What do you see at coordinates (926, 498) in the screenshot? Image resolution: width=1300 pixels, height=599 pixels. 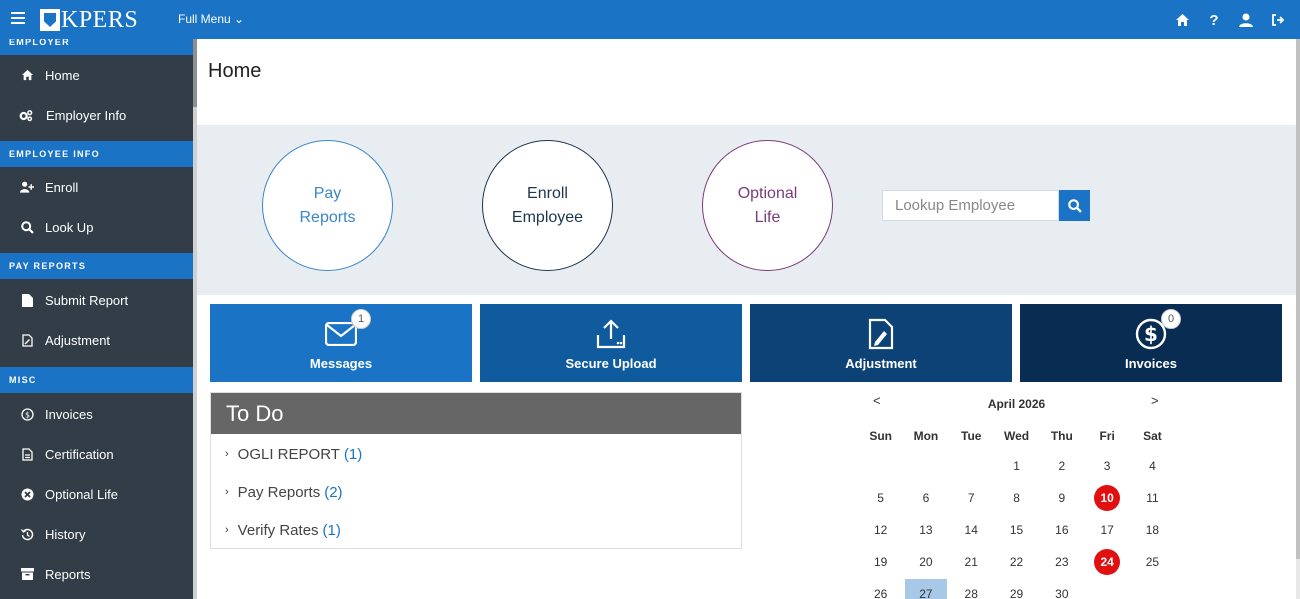 I see `calendar-day: 6` at bounding box center [926, 498].